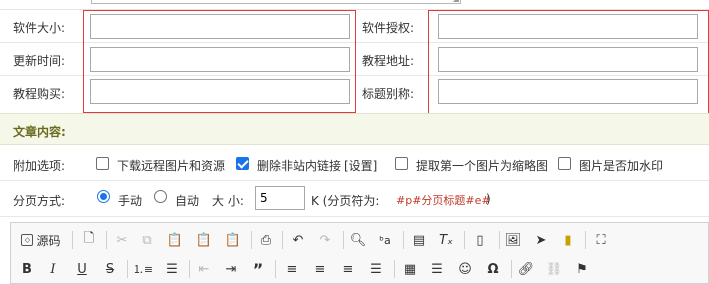  I want to click on outdent-button: ⇤, so click(204, 269).